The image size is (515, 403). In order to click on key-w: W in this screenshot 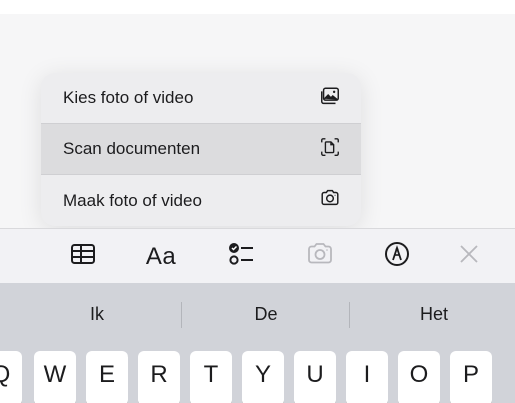, I will do `click(55, 377)`.